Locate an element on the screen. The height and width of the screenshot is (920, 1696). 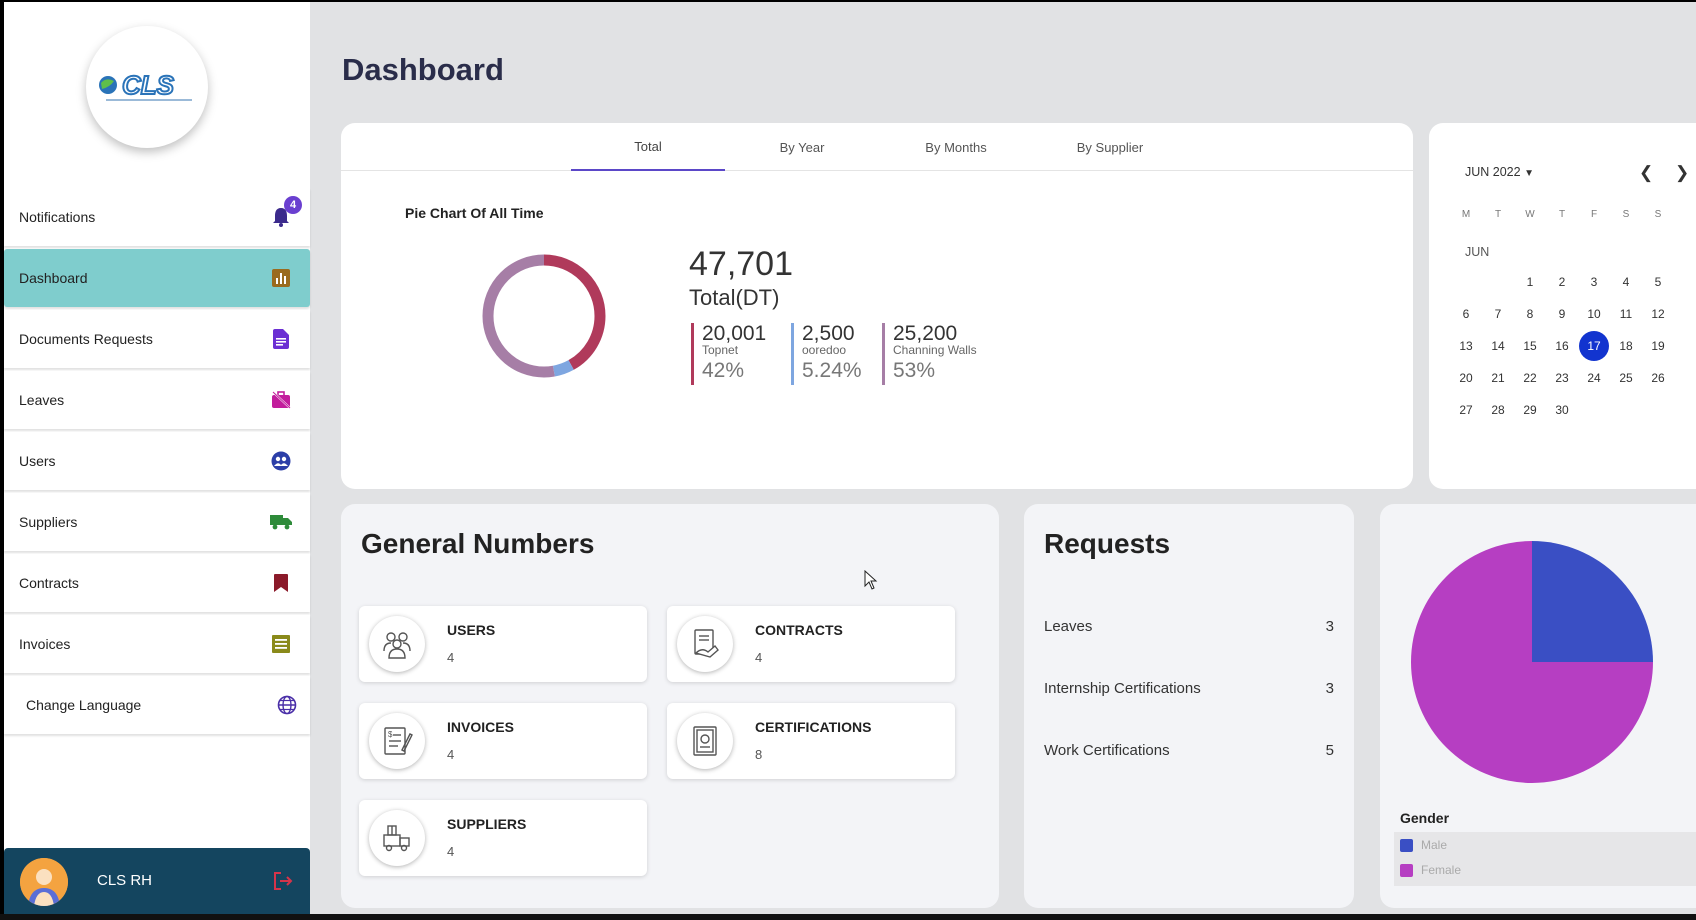
sidebar-item-change-language: Change Language is located at coordinates (157, 705).